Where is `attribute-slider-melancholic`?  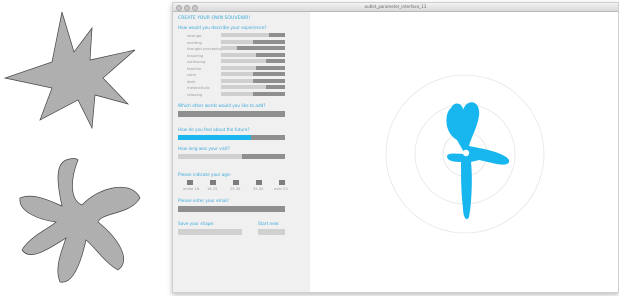
attribute-slider-melancholic is located at coordinates (253, 87).